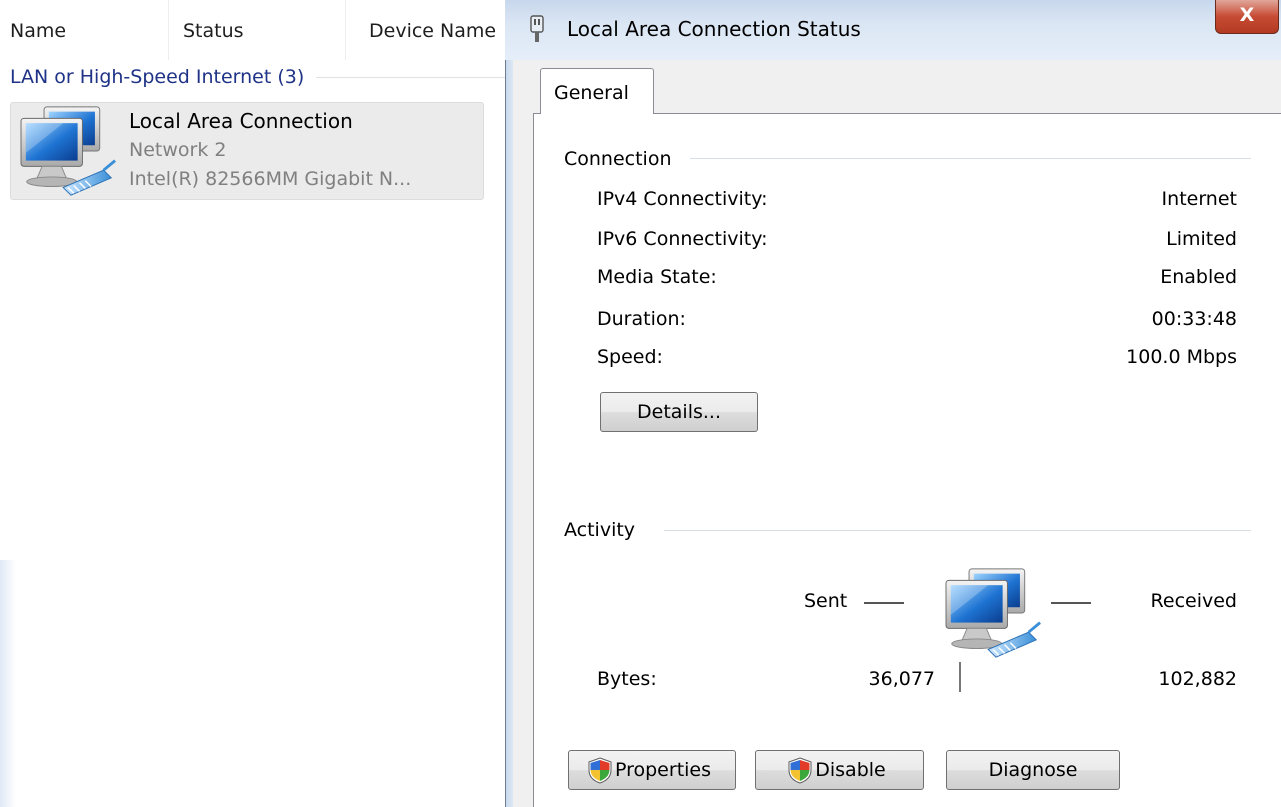 Image resolution: width=1281 pixels, height=807 pixels. Describe the element at coordinates (901, 679) in the screenshot. I see `bytes-sent-value: 36,077` at that location.